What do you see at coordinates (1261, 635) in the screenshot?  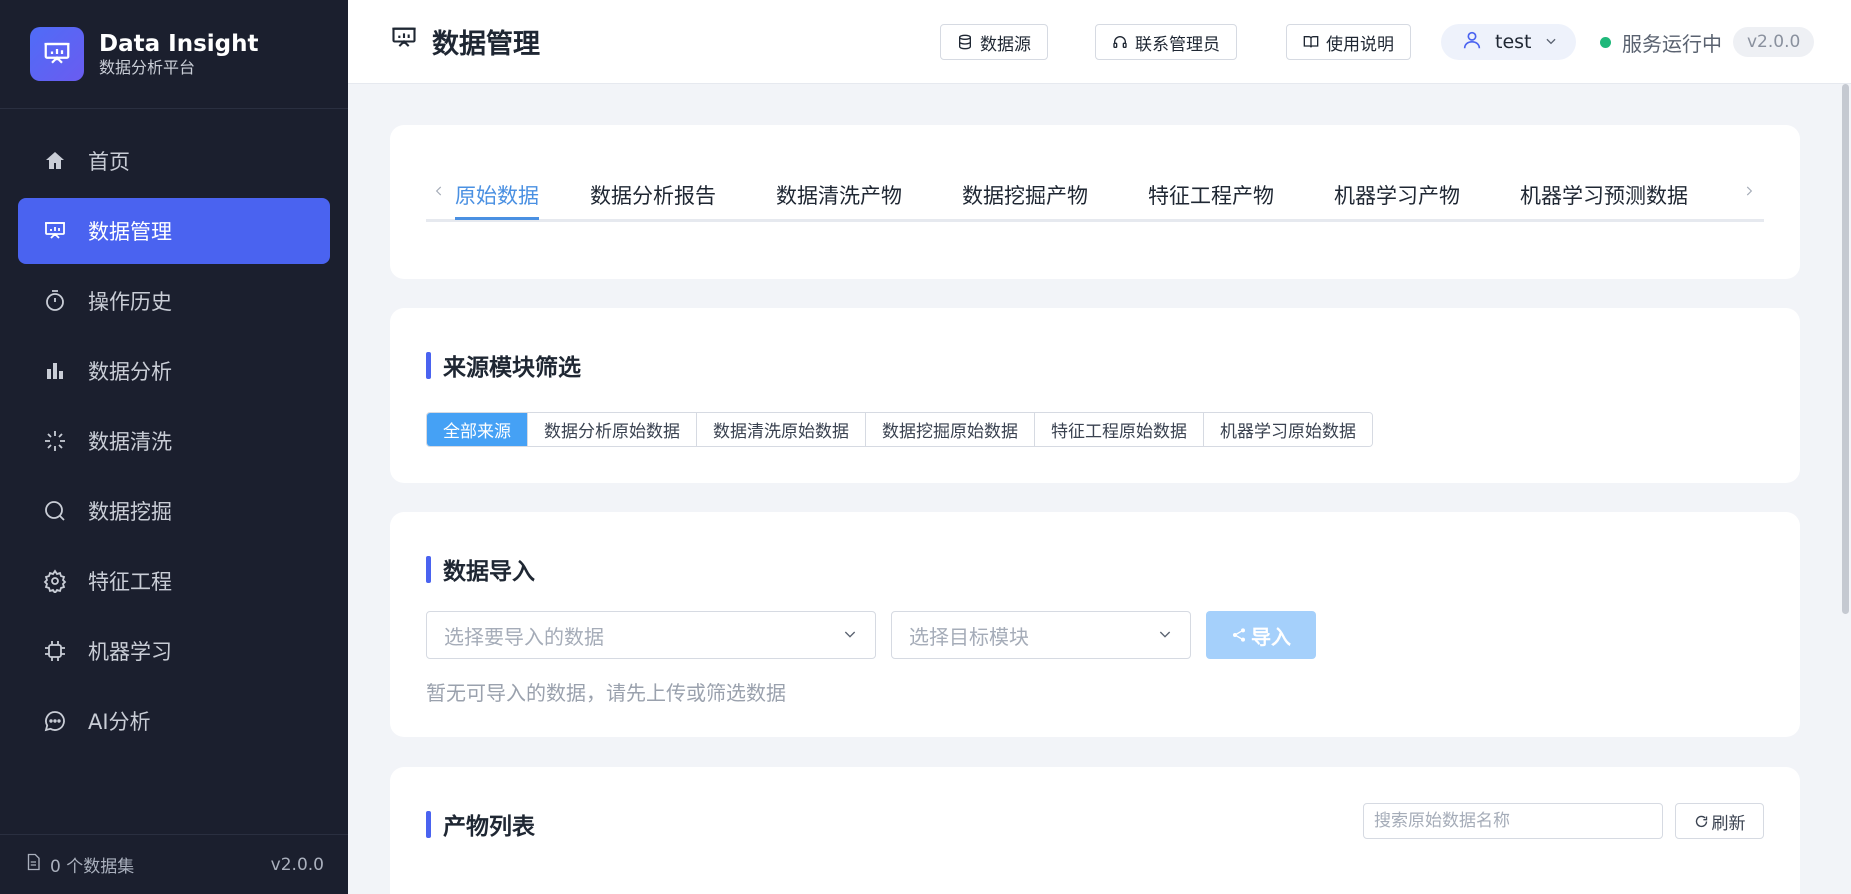 I see `import-button: 导入` at bounding box center [1261, 635].